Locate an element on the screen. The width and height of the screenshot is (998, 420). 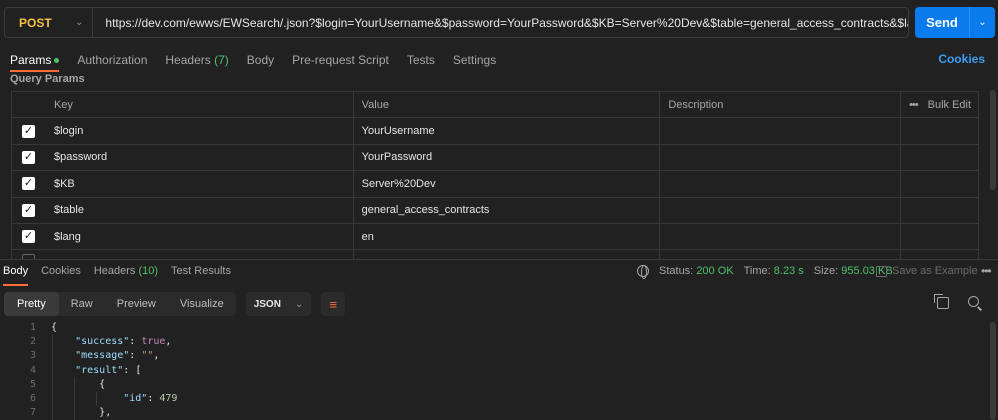
tab-params: Params is located at coordinates (35, 62).